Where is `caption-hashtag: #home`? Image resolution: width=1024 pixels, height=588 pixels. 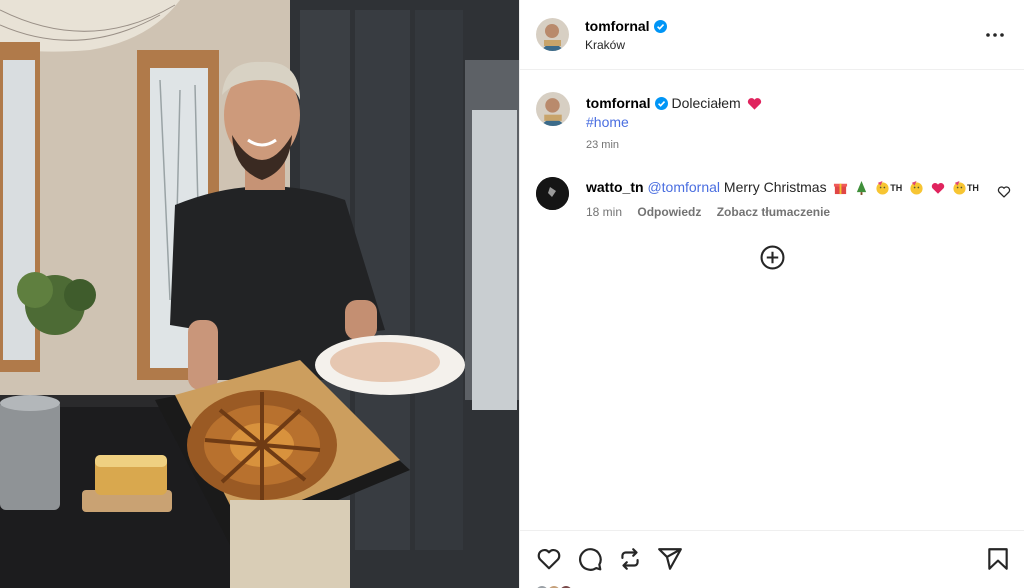
caption-hashtag: #home is located at coordinates (607, 122).